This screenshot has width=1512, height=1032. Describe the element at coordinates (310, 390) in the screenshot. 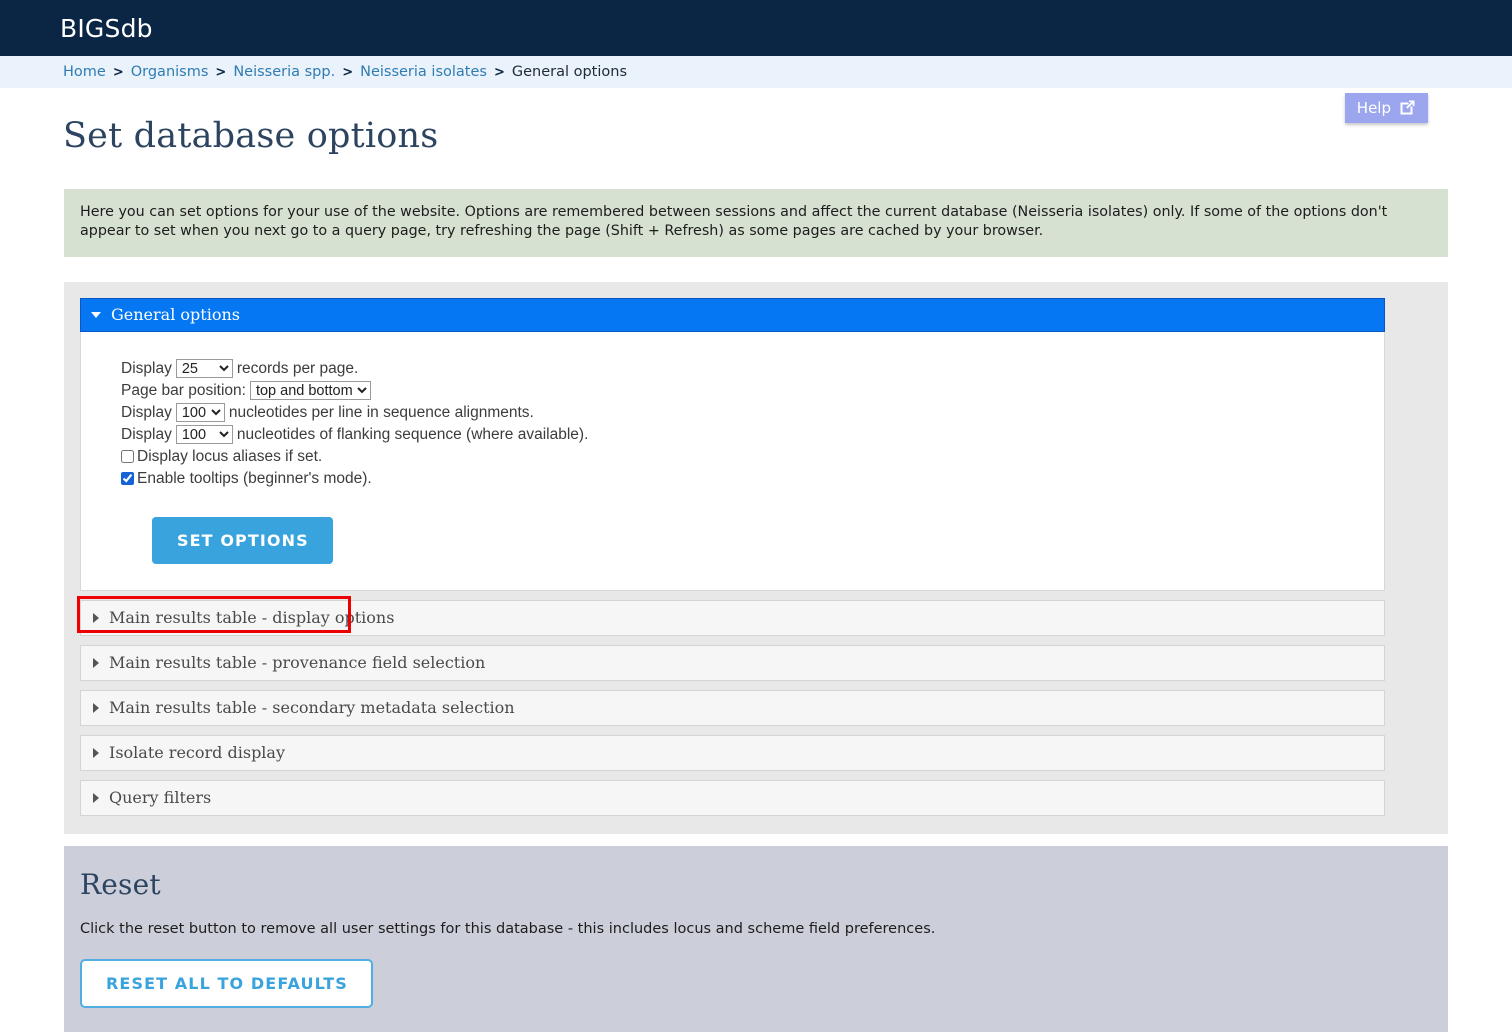

I see `option-select: top onlybottom onlytop and bottom` at that location.